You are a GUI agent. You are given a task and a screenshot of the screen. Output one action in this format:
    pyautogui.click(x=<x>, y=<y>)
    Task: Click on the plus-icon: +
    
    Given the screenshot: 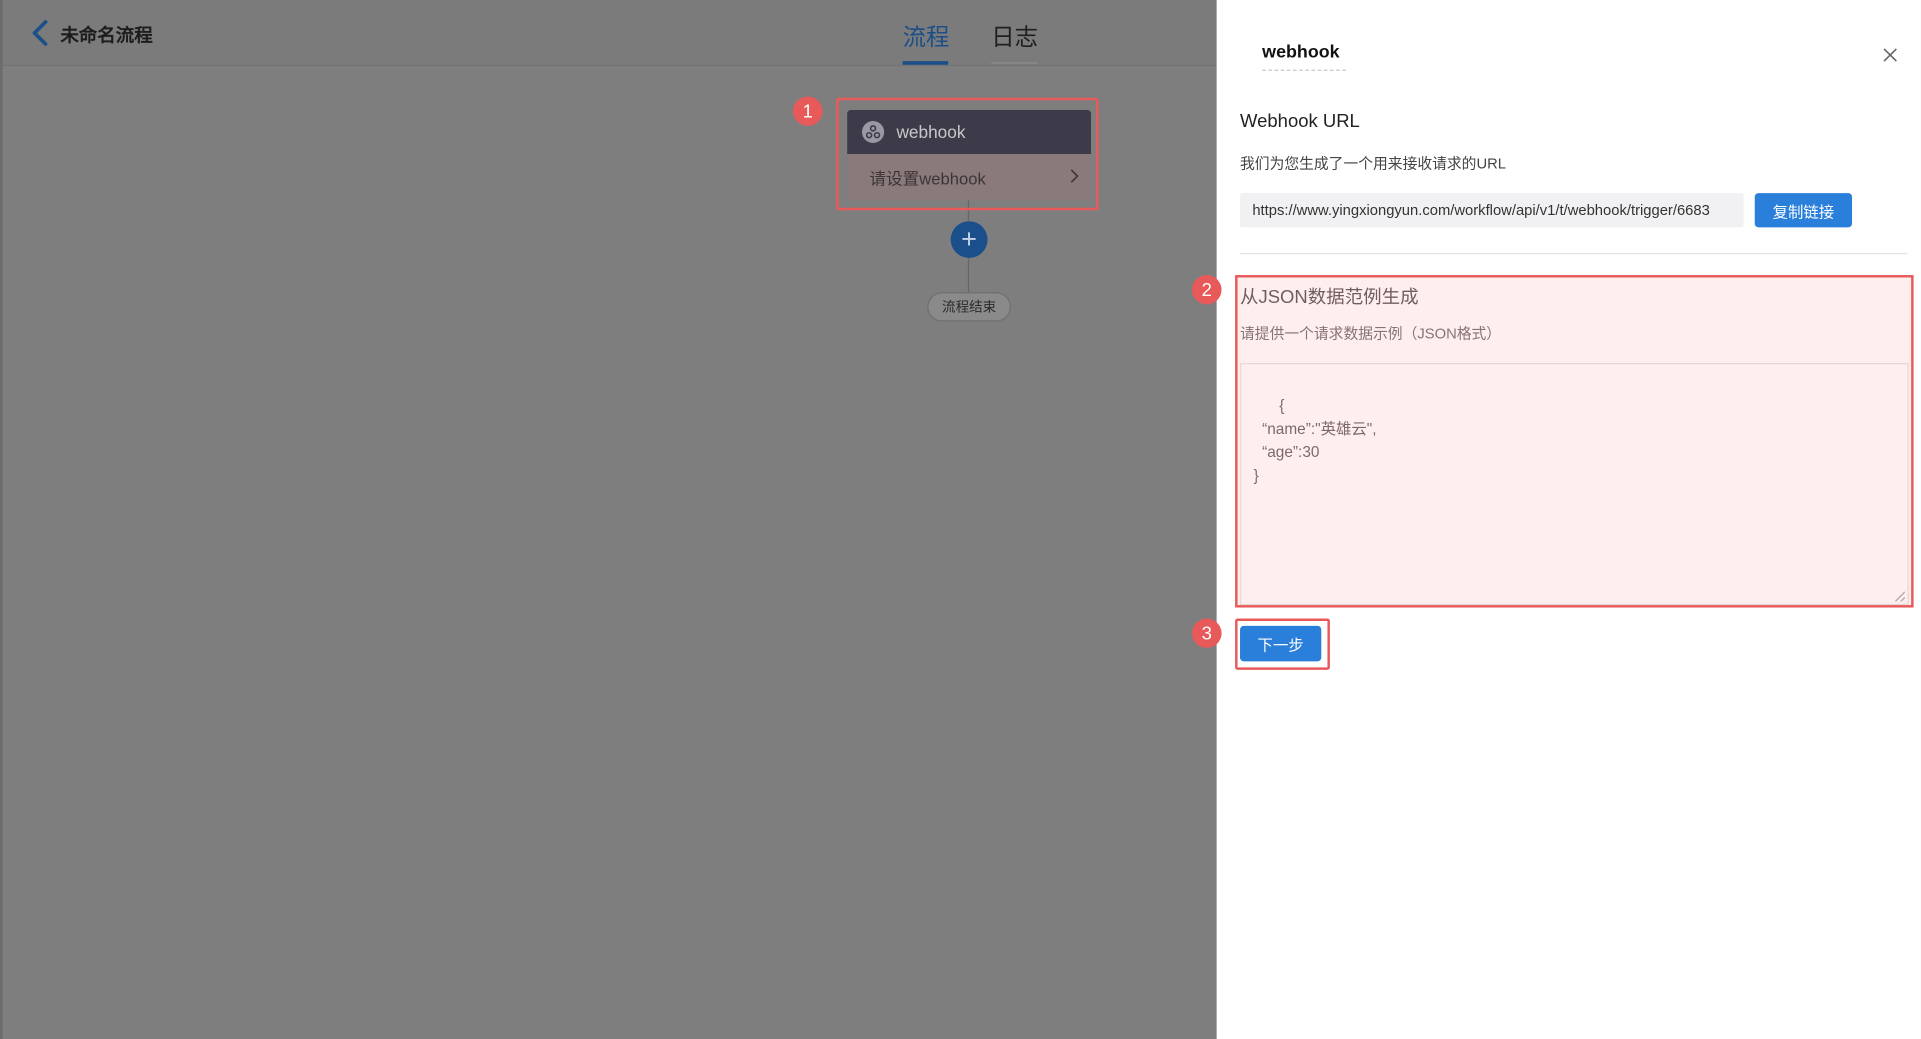 What is the action you would take?
    pyautogui.click(x=969, y=239)
    